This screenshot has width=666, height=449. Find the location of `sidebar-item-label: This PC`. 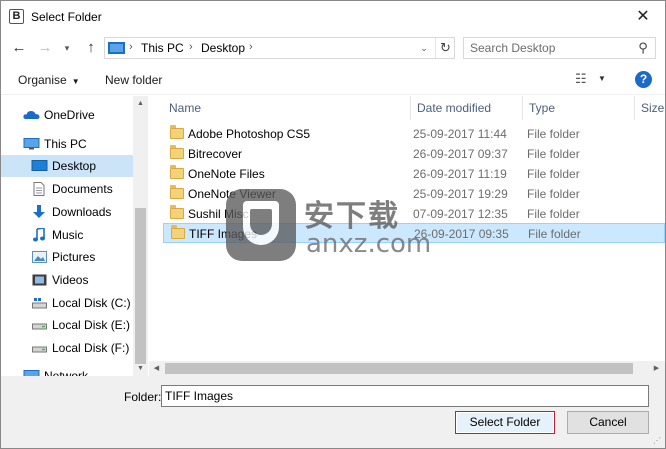

sidebar-item-label: This PC is located at coordinates (65, 144).